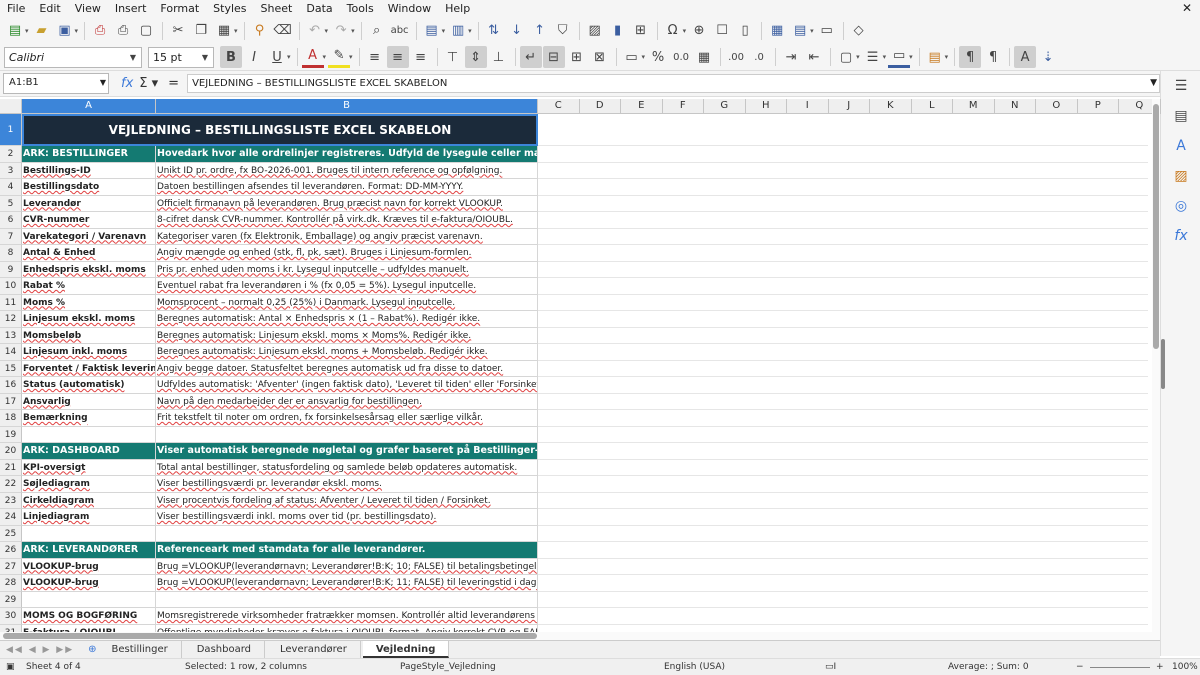 The width and height of the screenshot is (1200, 675). I want to click on paste-icon: ▦, so click(224, 31).